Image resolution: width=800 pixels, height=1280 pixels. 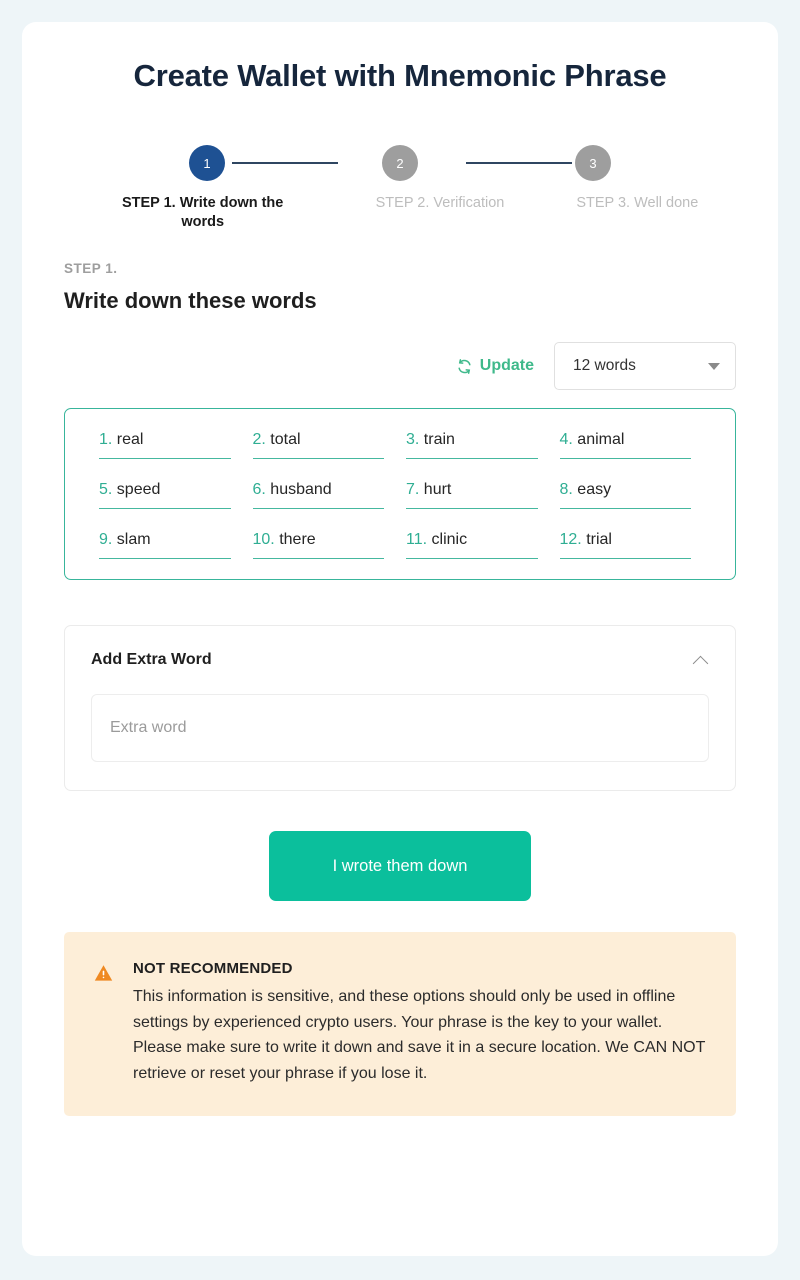 I want to click on mnemonic-word-12: 12. trial, so click(x=631, y=545).